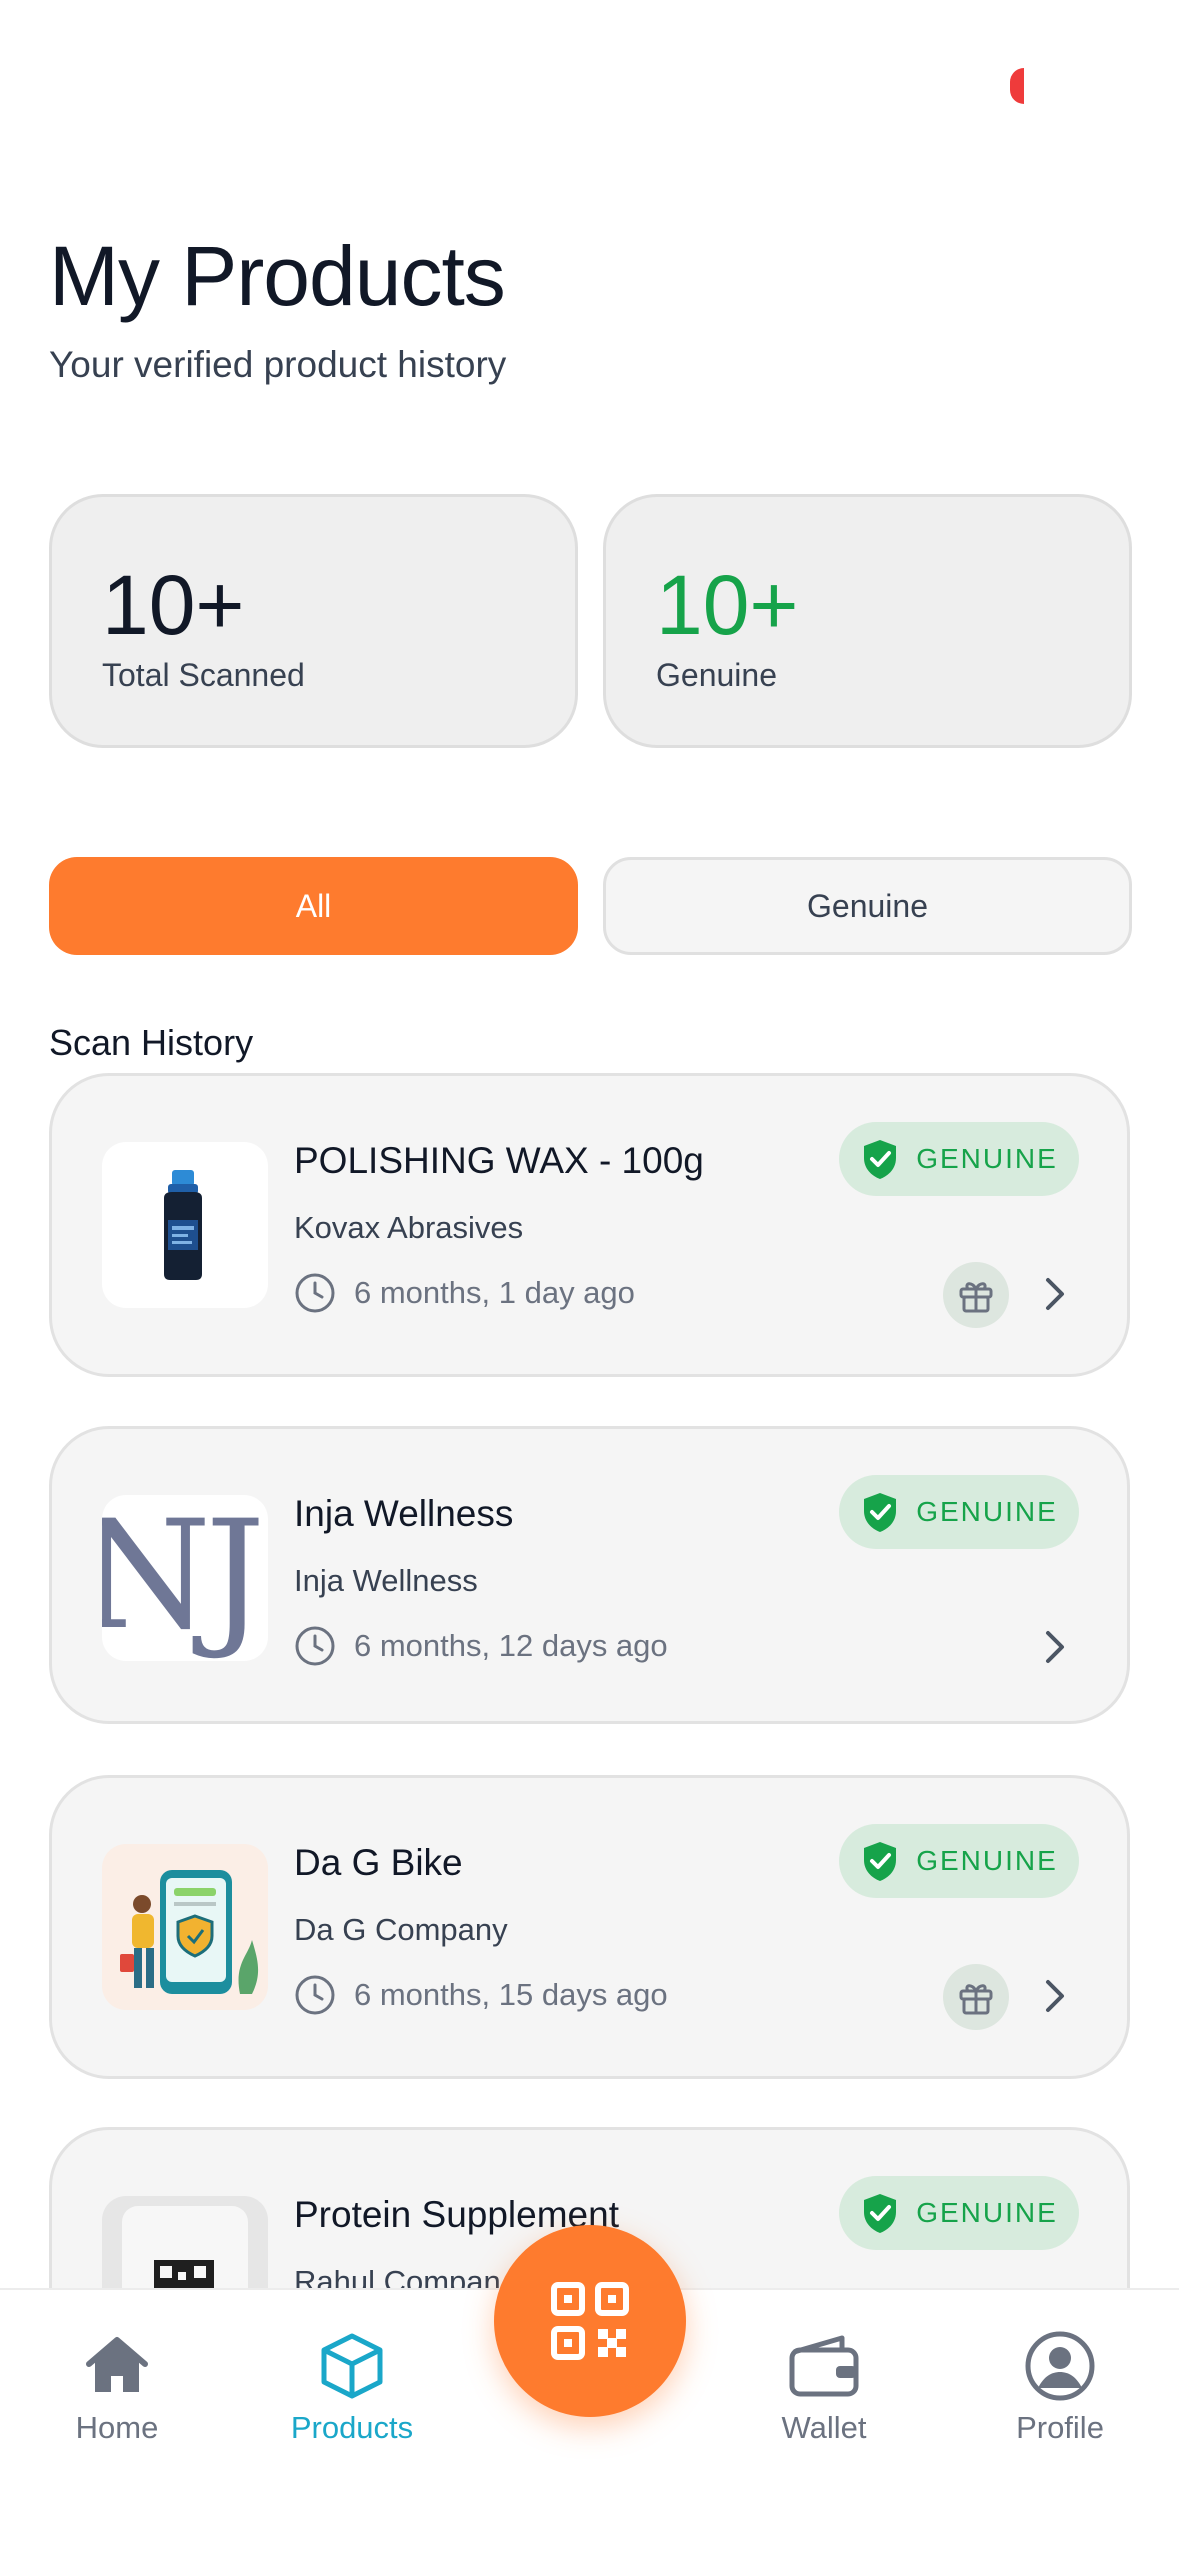  I want to click on section-title: Scan History, so click(151, 1042).